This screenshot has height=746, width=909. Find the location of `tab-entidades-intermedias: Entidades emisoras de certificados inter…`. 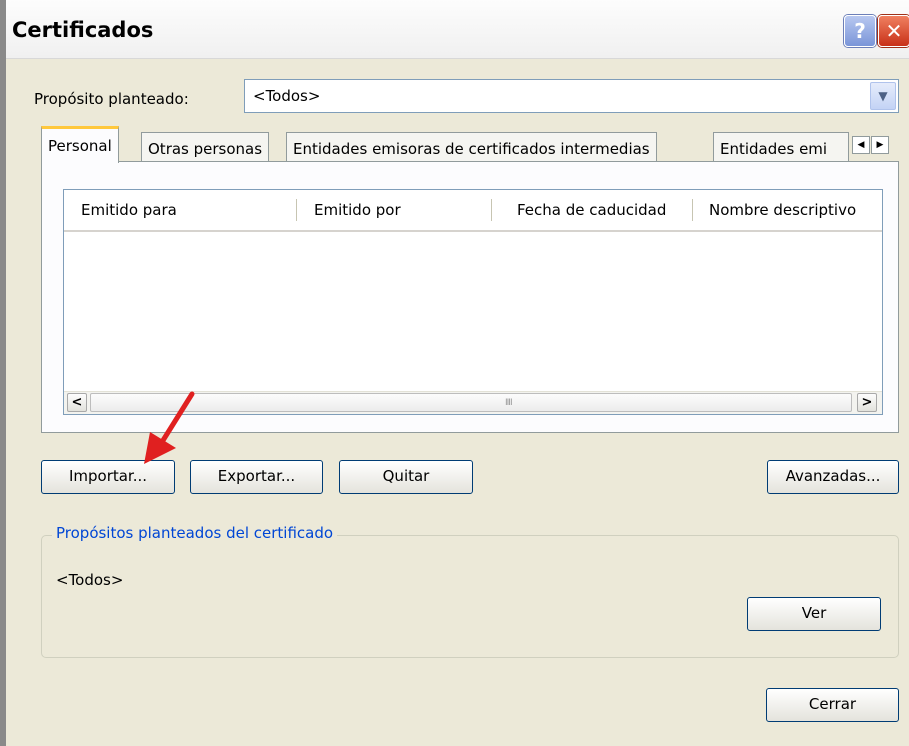

tab-entidades-intermedias: Entidades emisoras de certificados inter… is located at coordinates (471, 147).